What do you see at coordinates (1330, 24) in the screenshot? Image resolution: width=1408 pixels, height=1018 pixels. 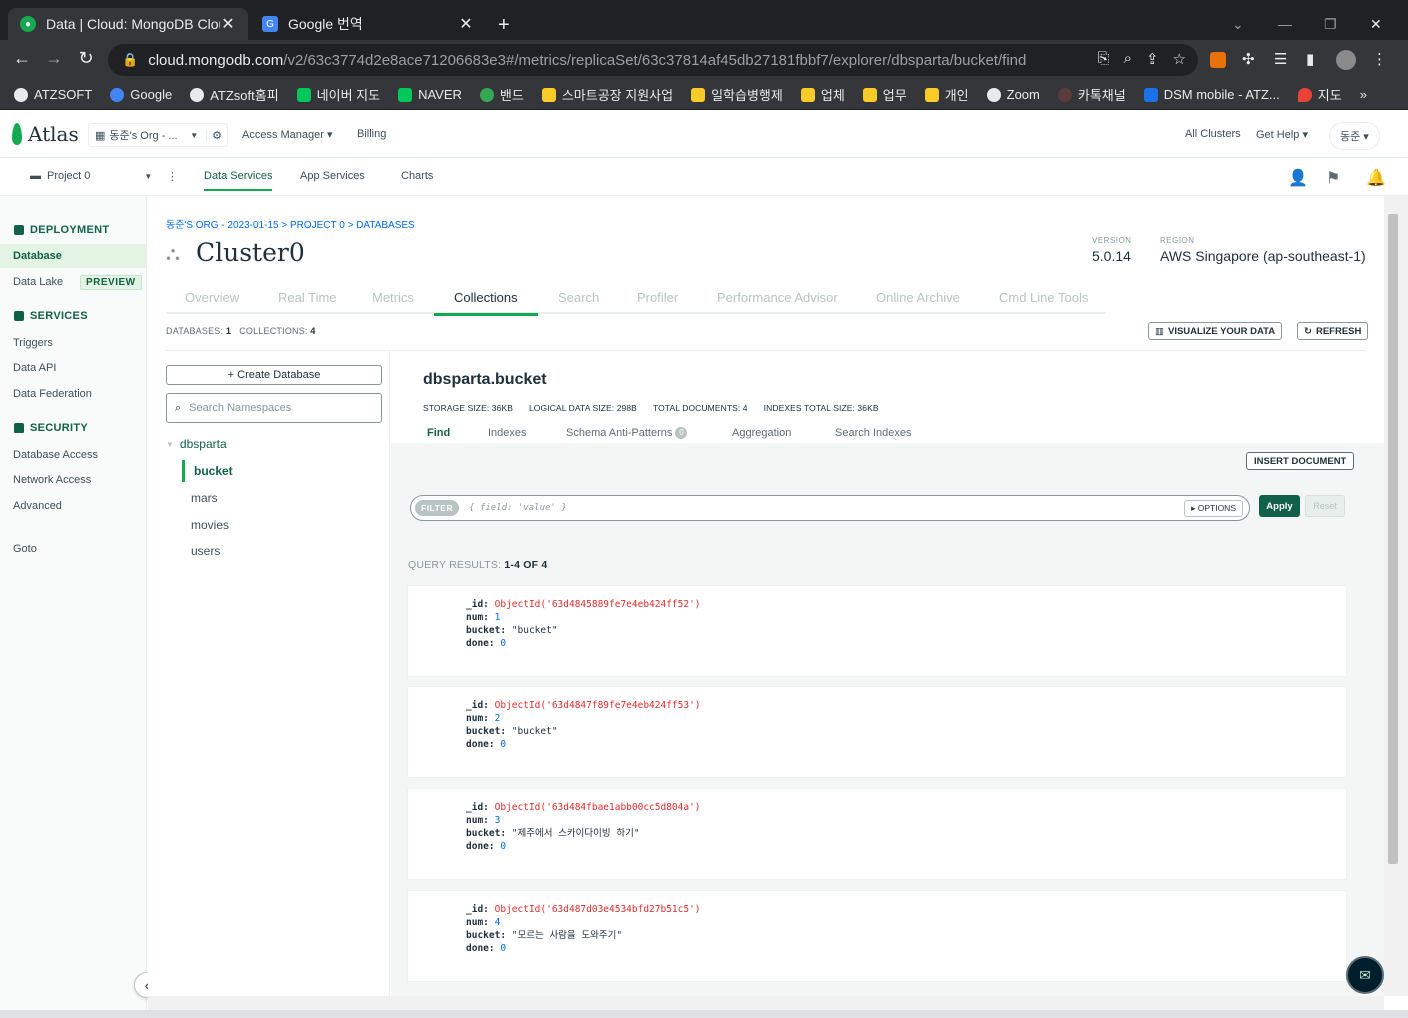 I see `restore-icon: ❐` at bounding box center [1330, 24].